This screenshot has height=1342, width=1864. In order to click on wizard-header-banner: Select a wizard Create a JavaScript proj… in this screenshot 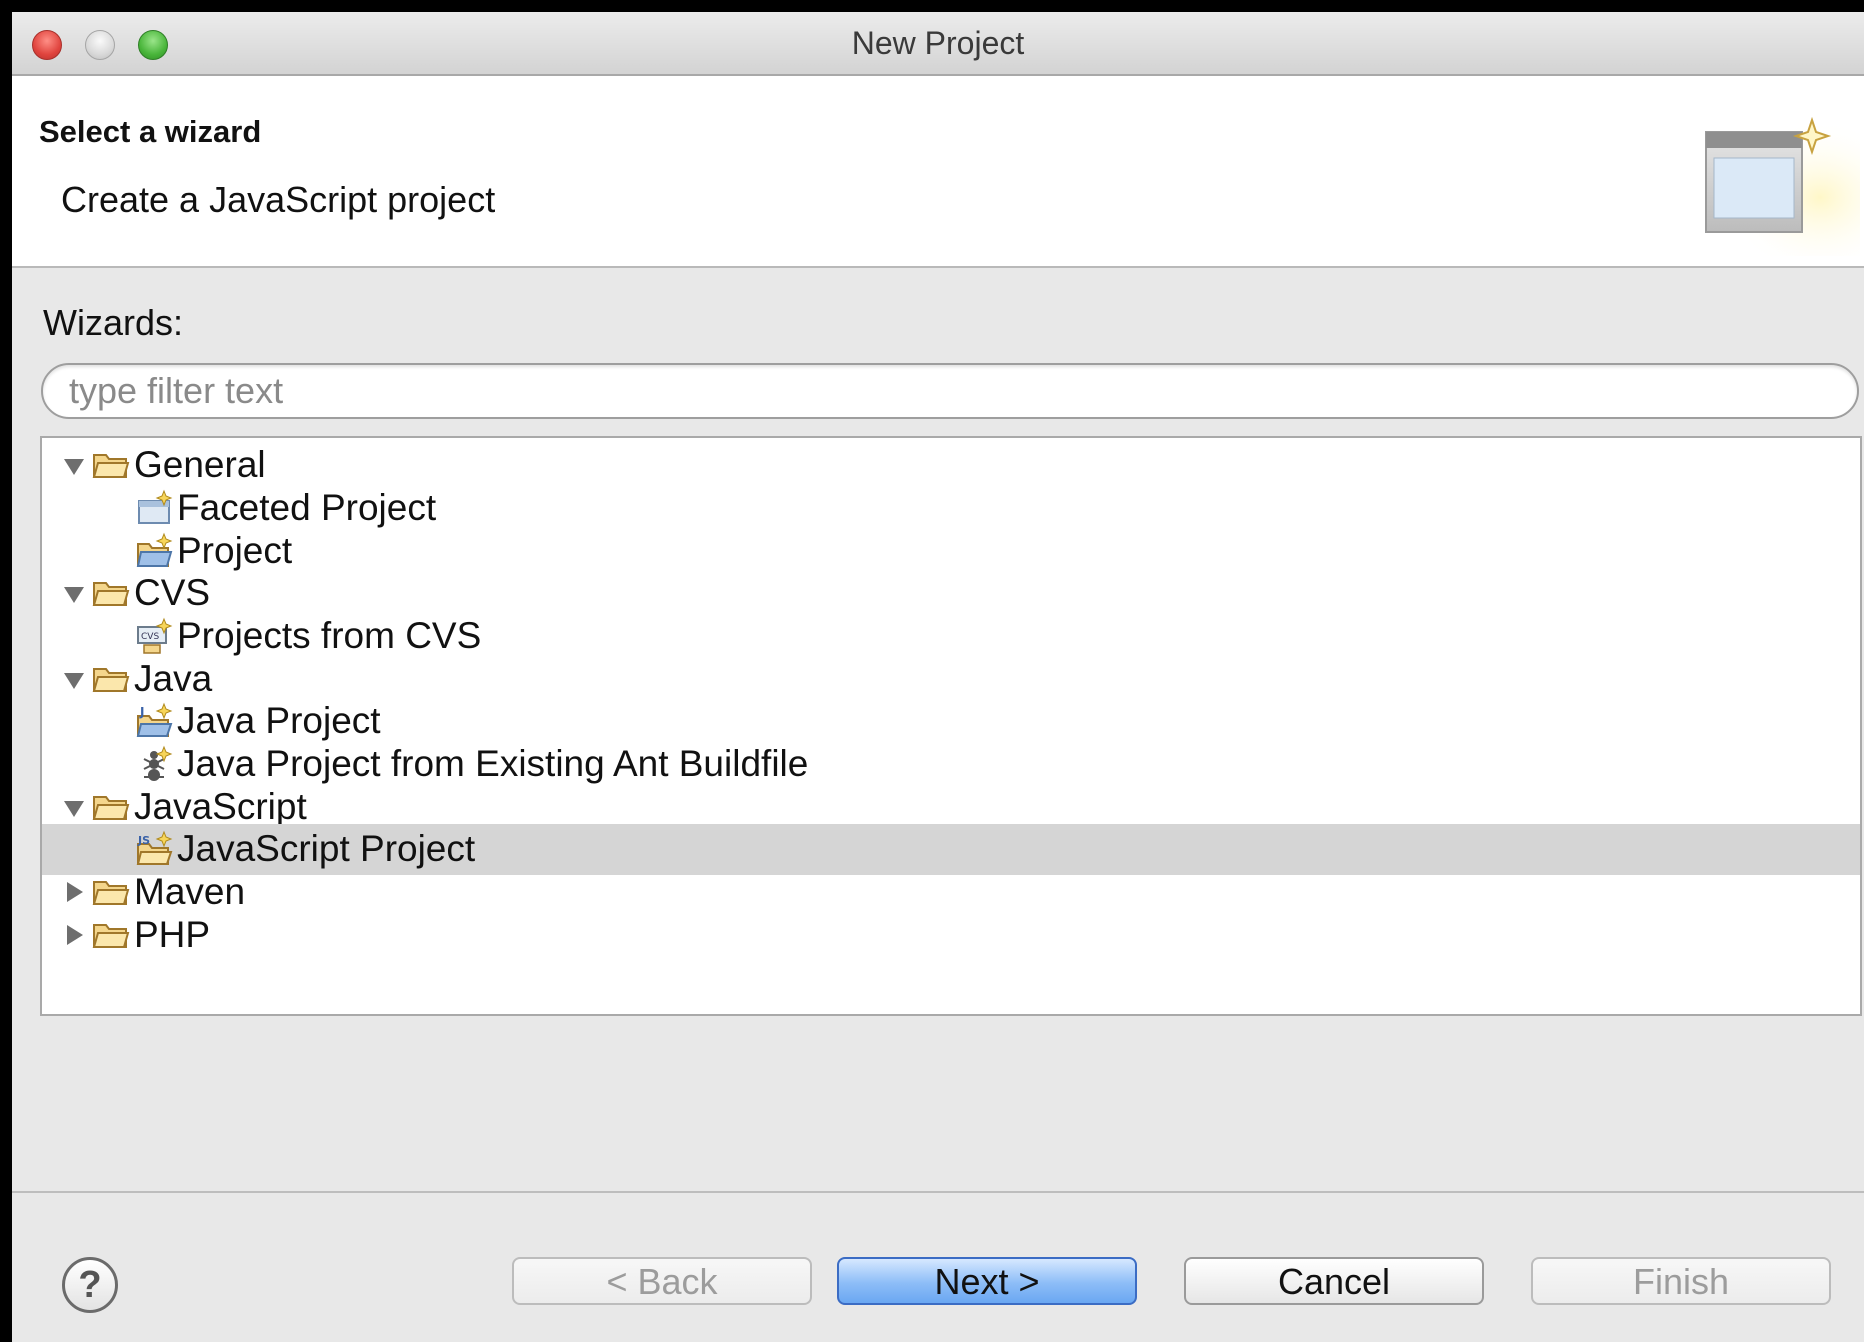, I will do `click(938, 172)`.